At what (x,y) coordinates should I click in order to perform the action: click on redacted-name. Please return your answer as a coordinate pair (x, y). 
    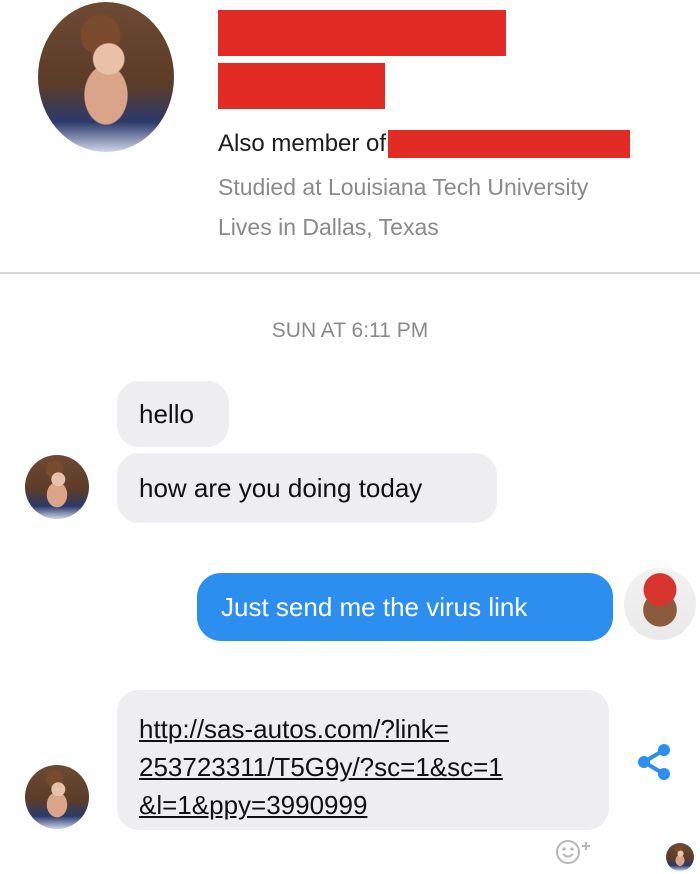
    Looking at the image, I should click on (362, 33).